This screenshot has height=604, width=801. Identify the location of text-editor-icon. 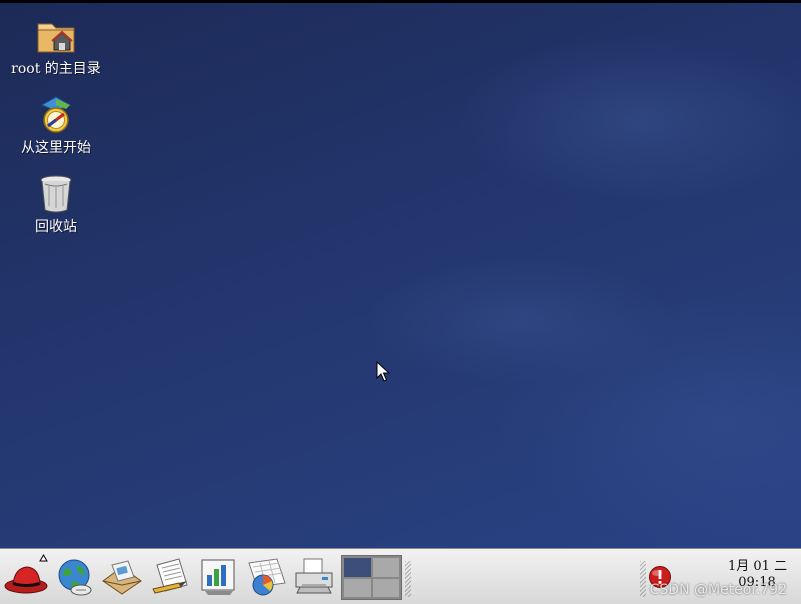
(170, 576).